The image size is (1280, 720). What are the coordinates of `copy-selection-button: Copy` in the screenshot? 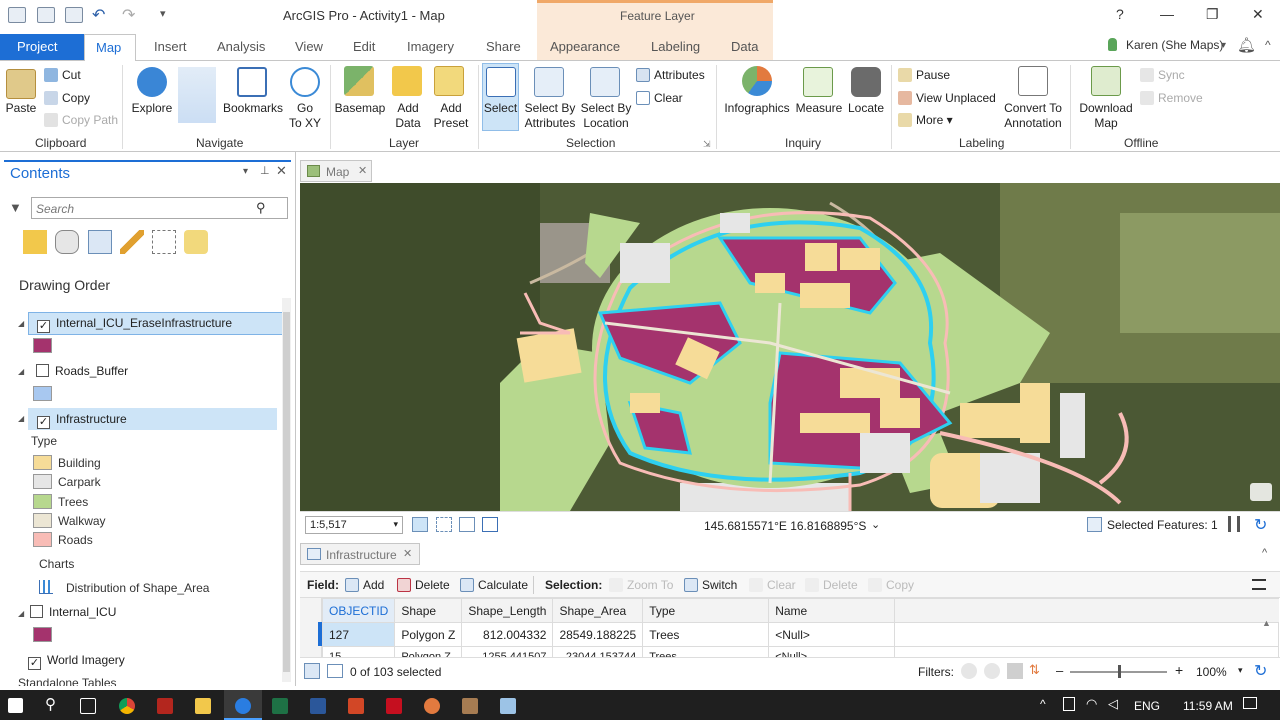 It's located at (891, 585).